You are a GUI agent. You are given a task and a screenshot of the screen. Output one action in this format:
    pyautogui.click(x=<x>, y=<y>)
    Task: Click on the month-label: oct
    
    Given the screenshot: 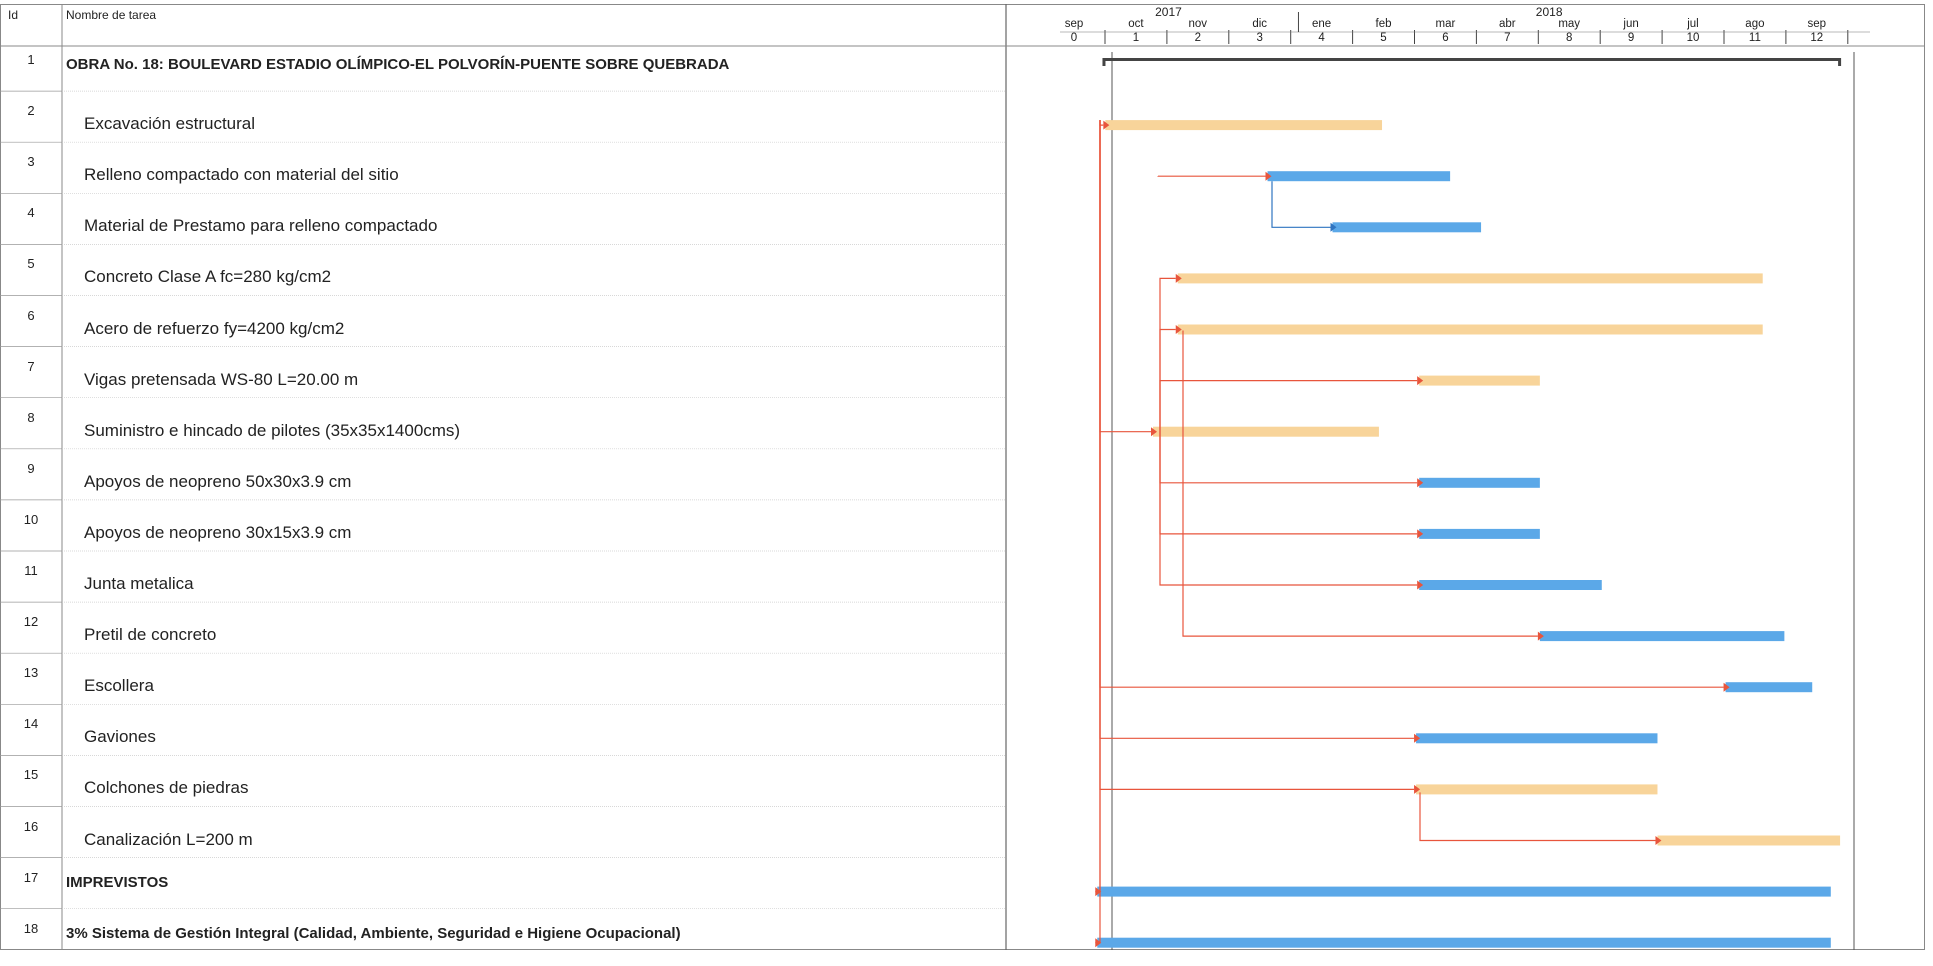 What is the action you would take?
    pyautogui.click(x=1136, y=24)
    